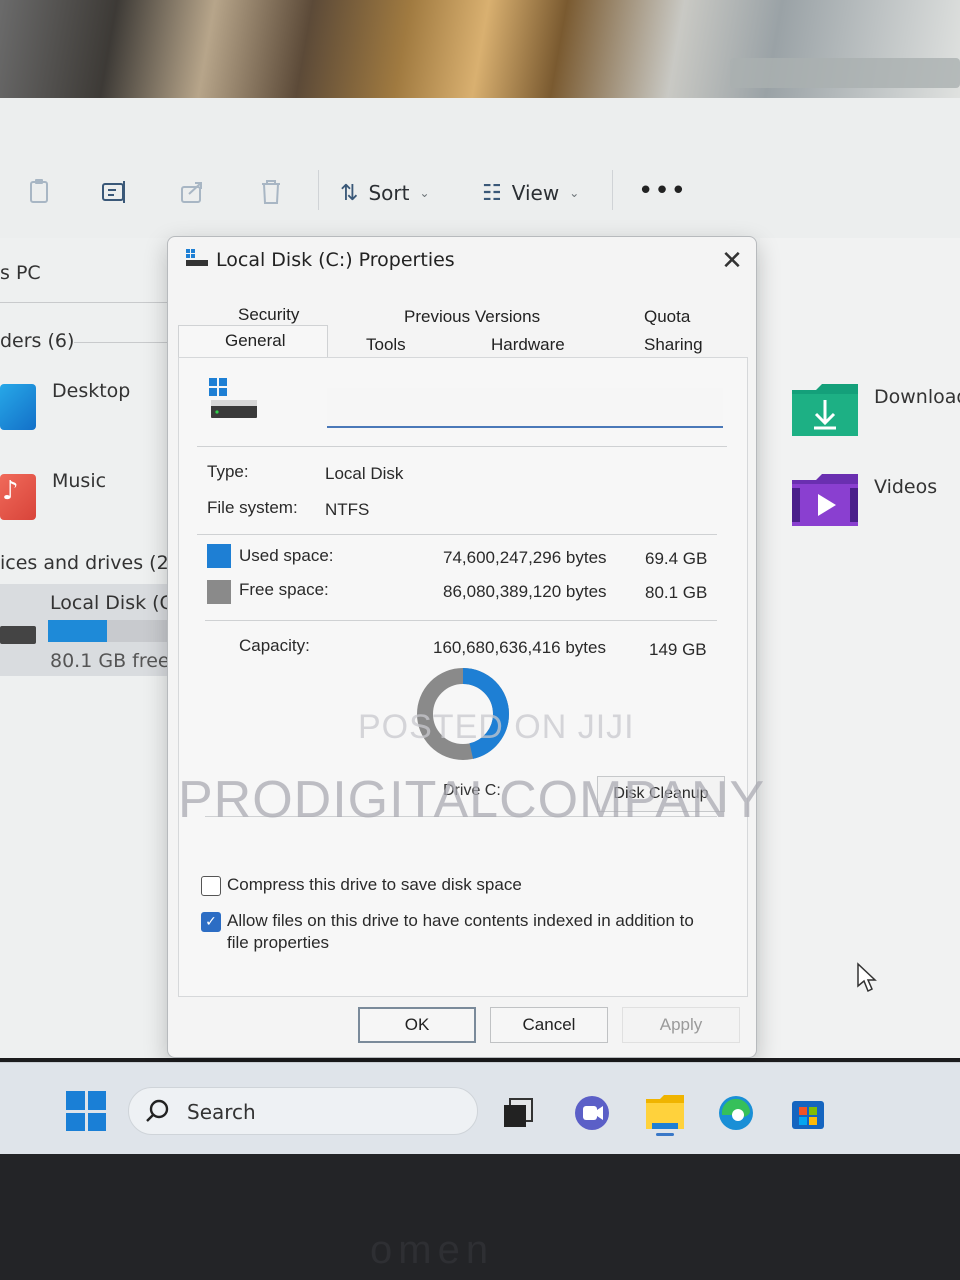 This screenshot has width=960, height=1280. I want to click on downloads-folder-icon, so click(825, 410).